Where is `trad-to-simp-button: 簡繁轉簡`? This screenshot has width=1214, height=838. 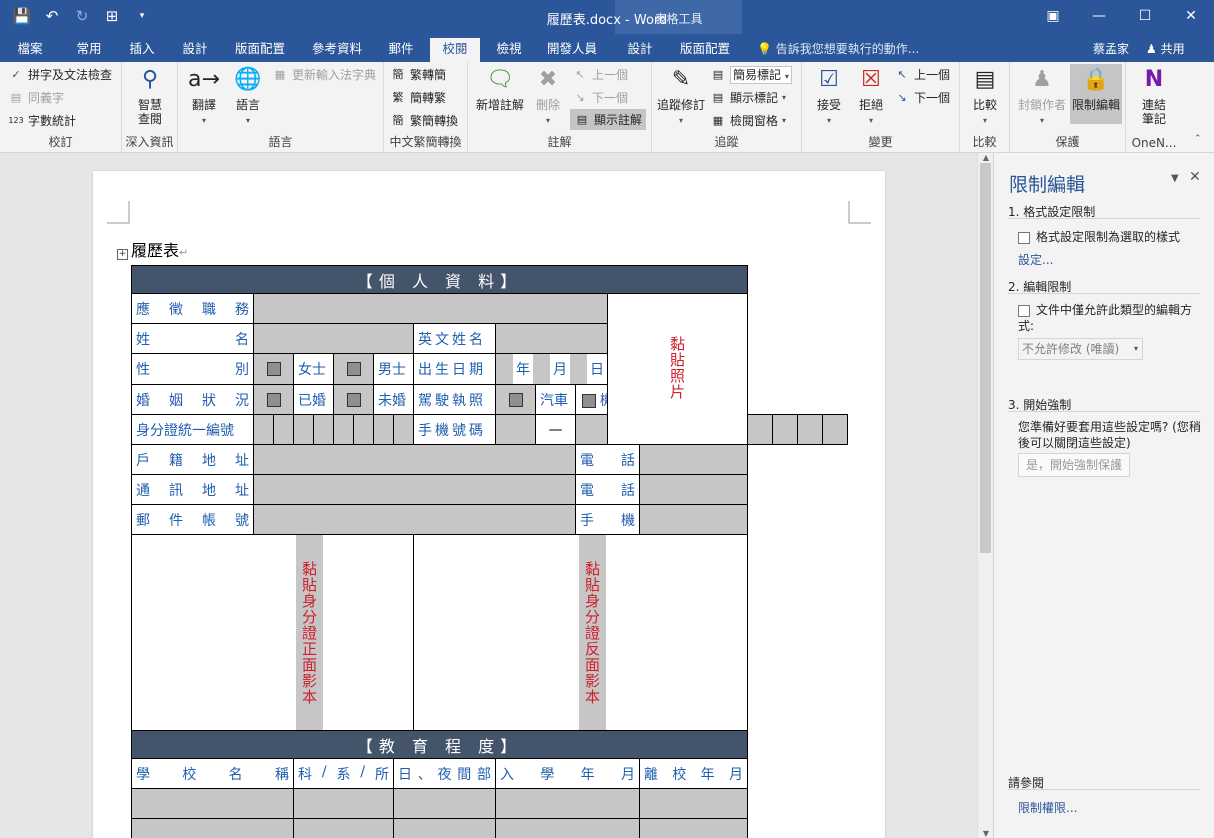
trad-to-simp-button: 簡繁轉簡 is located at coordinates (418, 74).